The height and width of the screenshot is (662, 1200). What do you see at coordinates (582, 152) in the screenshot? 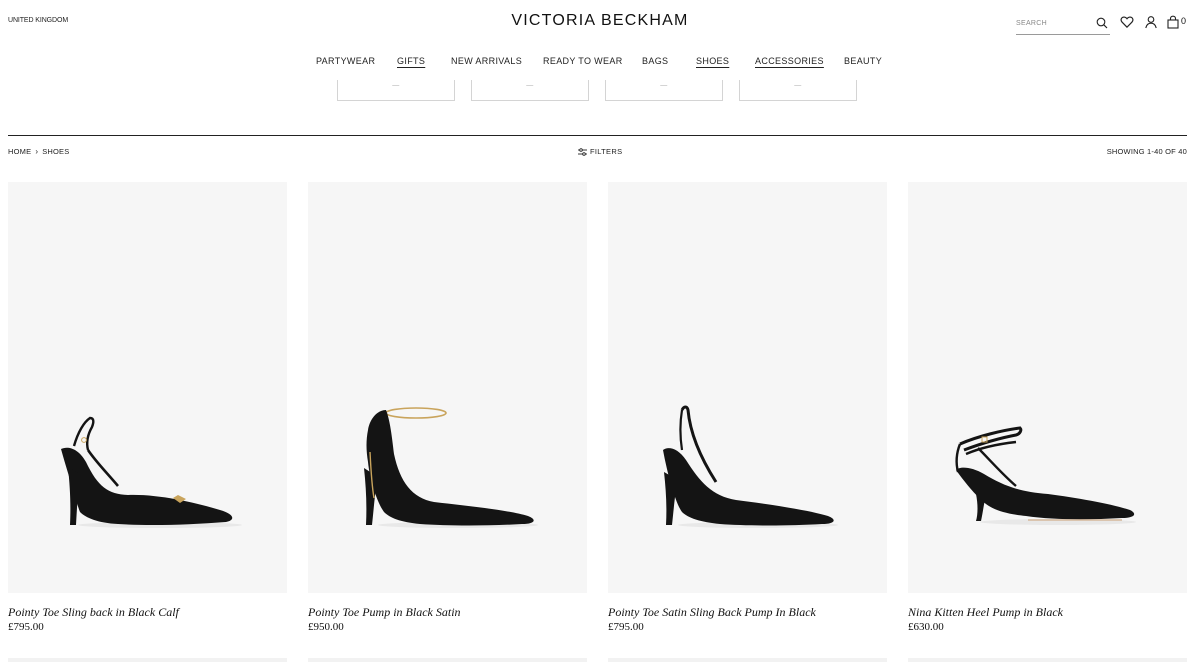
I see `filter-icon` at bounding box center [582, 152].